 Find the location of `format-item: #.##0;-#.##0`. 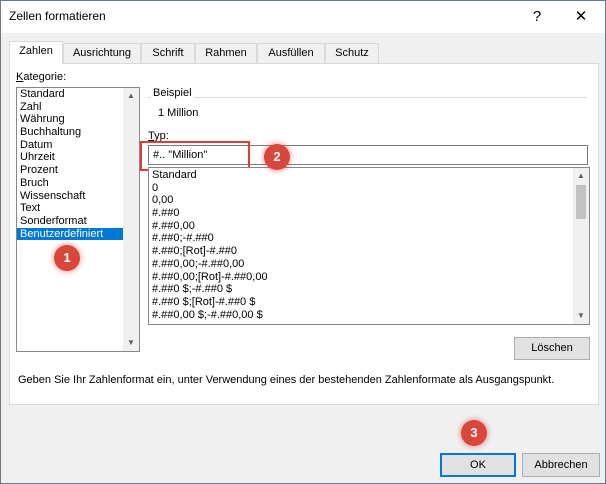

format-item: #.##0;-#.##0 is located at coordinates (369, 238).